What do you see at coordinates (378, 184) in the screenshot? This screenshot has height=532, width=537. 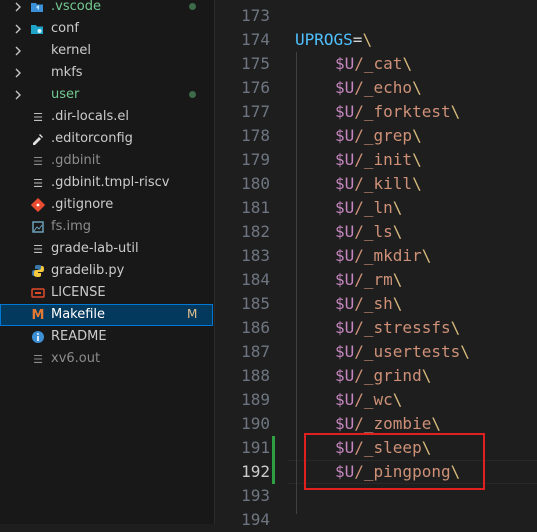 I see `code-line: $U/_kill\` at bounding box center [378, 184].